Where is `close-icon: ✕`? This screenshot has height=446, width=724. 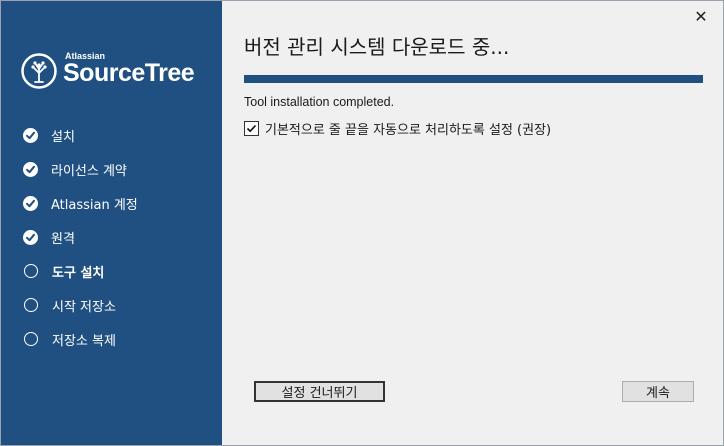 close-icon: ✕ is located at coordinates (701, 17).